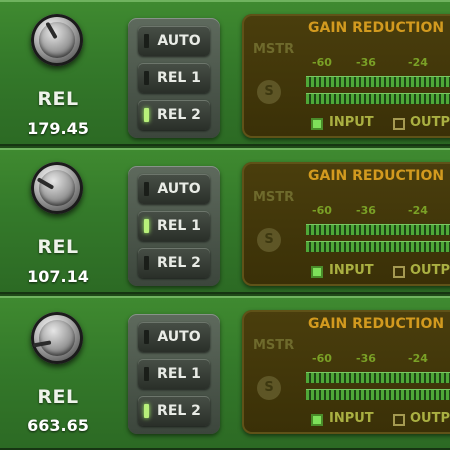  What do you see at coordinates (58, 128) in the screenshot?
I see `release-value: 179.45` at bounding box center [58, 128].